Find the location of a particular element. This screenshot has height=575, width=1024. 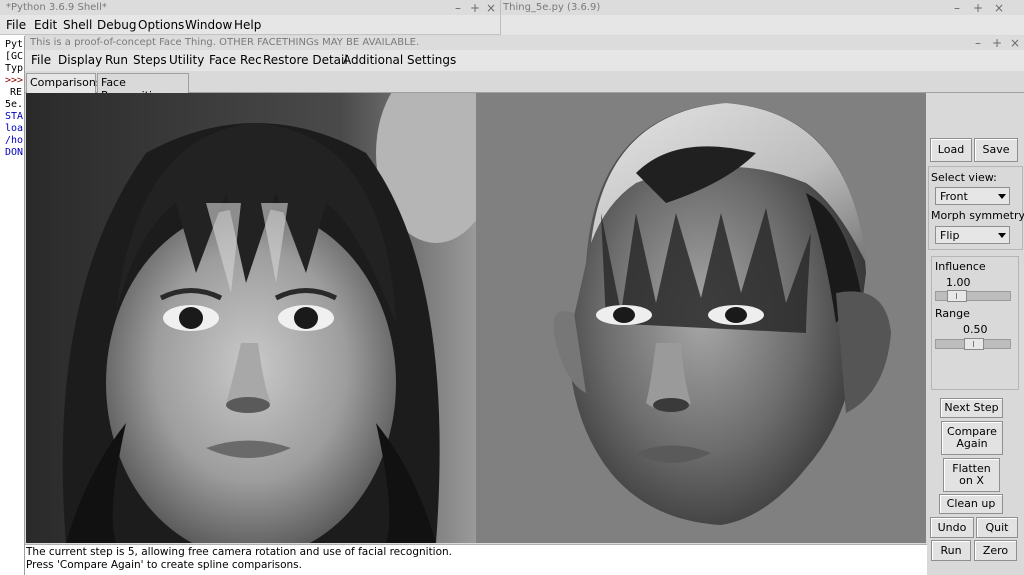

shell-line: STA is located at coordinates (14, 116).